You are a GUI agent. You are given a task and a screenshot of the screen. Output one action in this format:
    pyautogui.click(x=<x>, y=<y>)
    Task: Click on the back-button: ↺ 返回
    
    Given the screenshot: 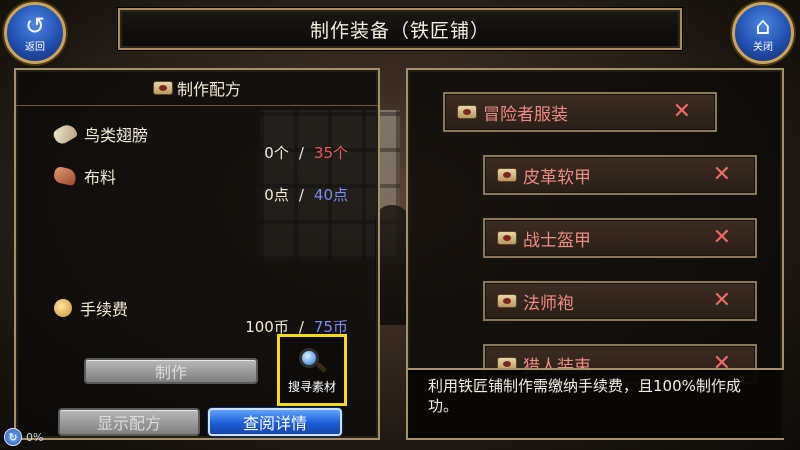 What is the action you would take?
    pyautogui.click(x=35, y=33)
    